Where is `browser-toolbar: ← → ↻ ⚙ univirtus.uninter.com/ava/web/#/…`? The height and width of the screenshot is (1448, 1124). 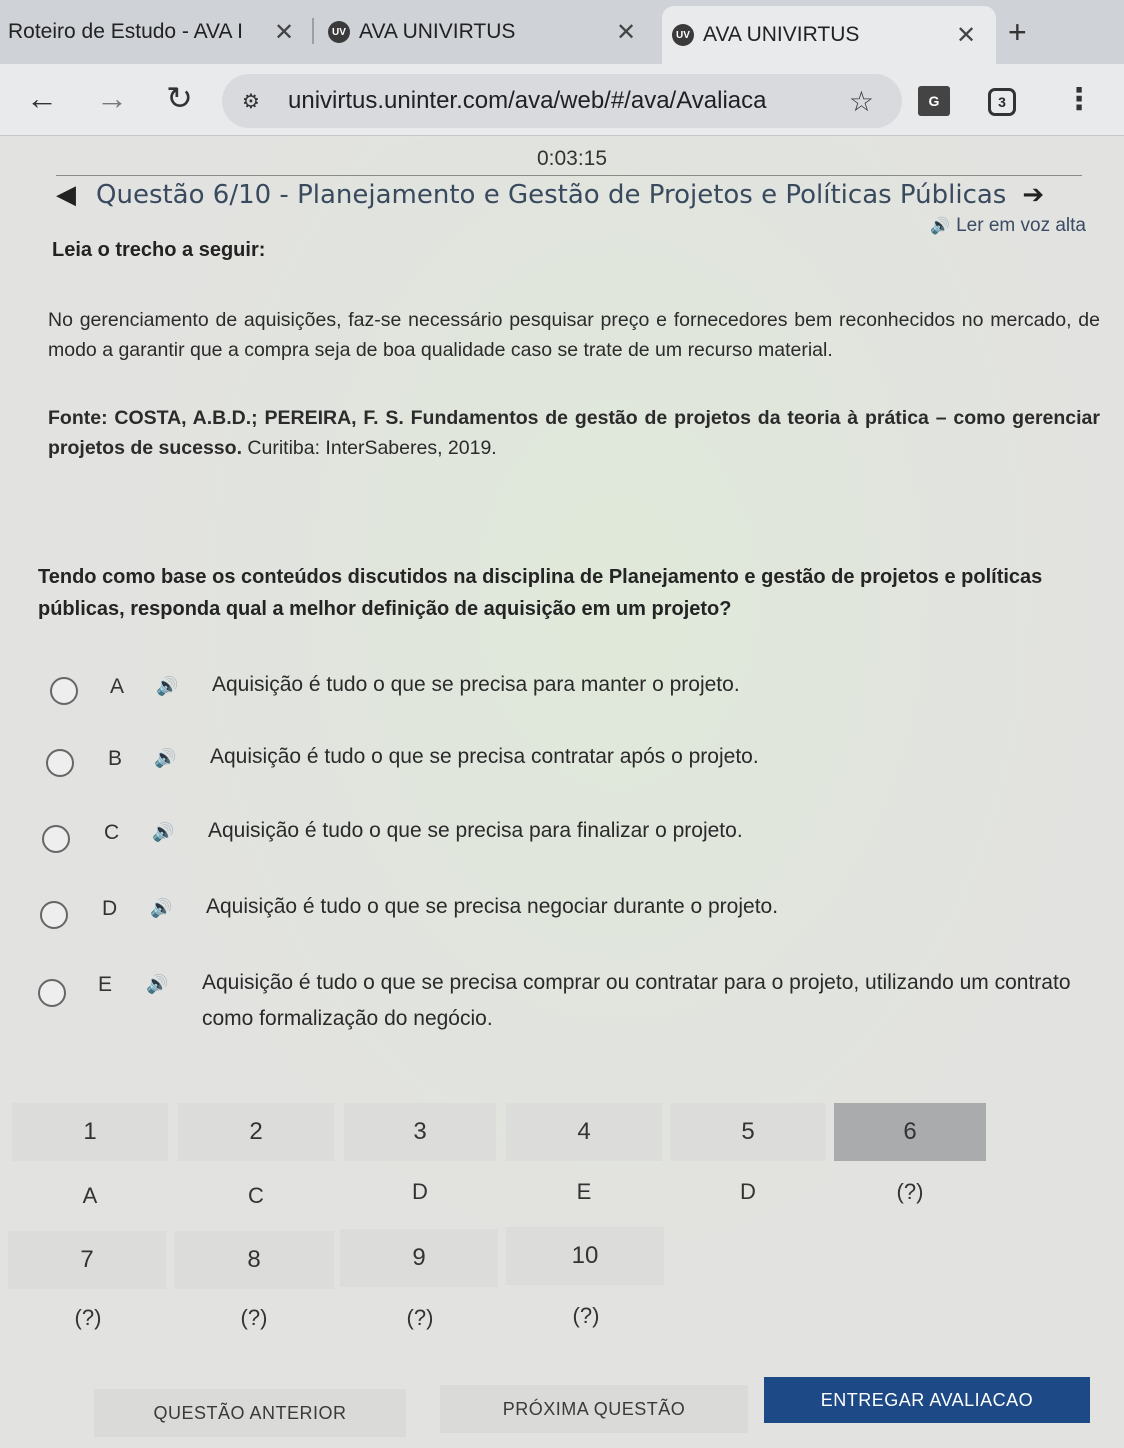
browser-toolbar: ← → ↻ ⚙ univirtus.uninter.com/ava/web/#/… is located at coordinates (562, 100).